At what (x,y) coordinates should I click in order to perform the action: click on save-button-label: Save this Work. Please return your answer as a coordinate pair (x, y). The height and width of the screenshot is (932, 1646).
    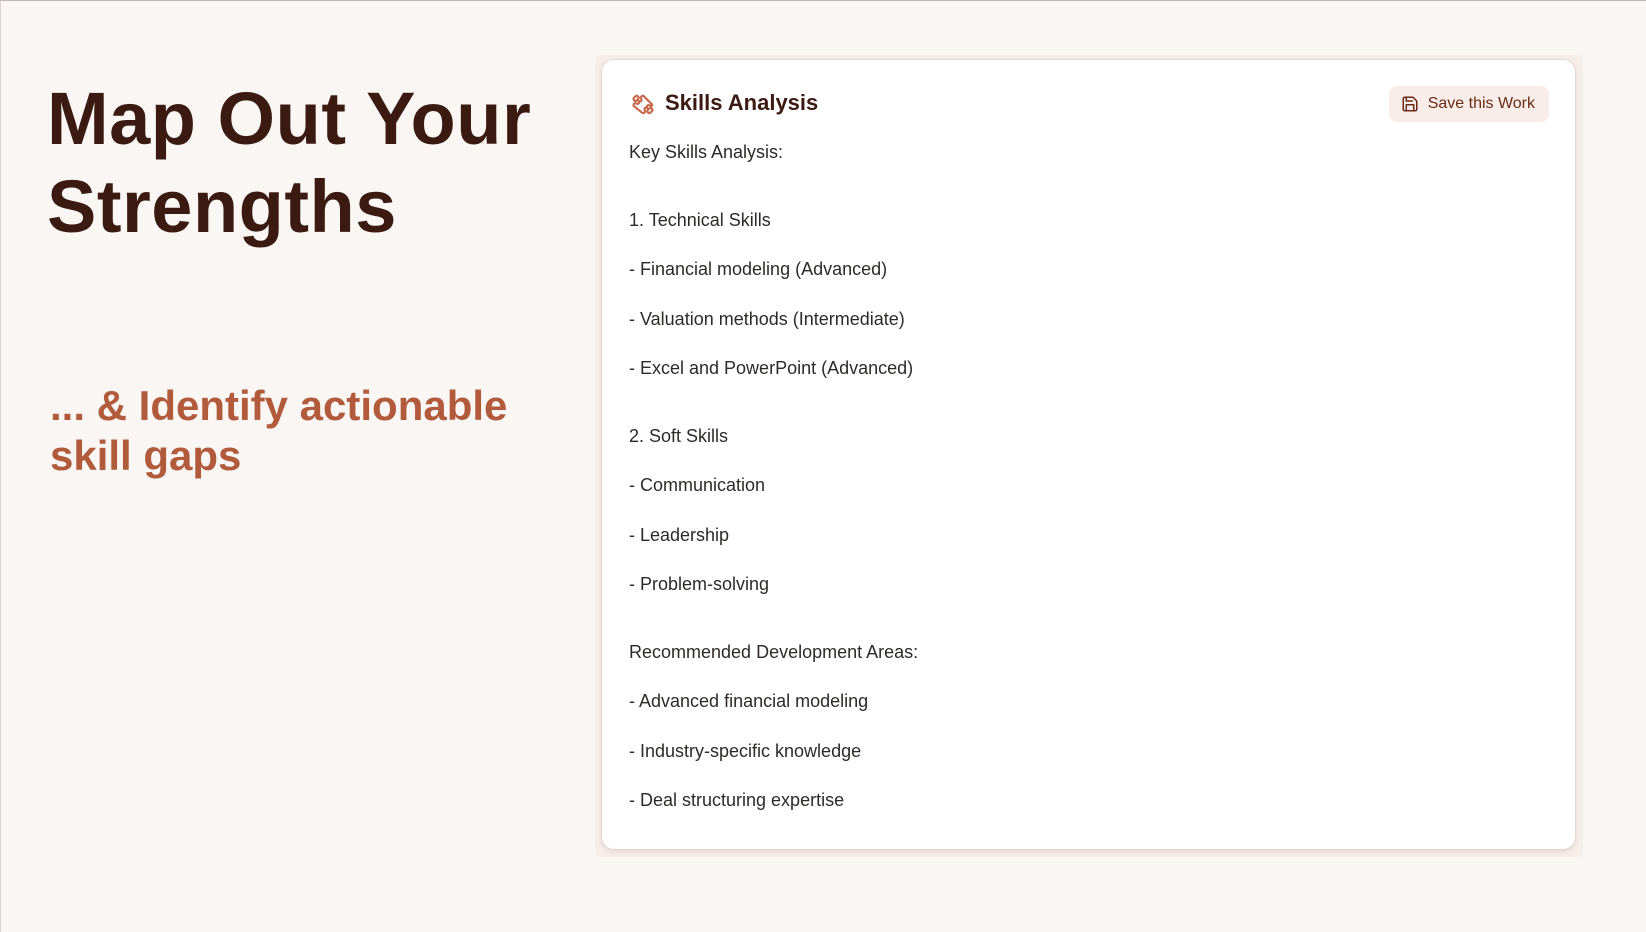
    Looking at the image, I should click on (1481, 103).